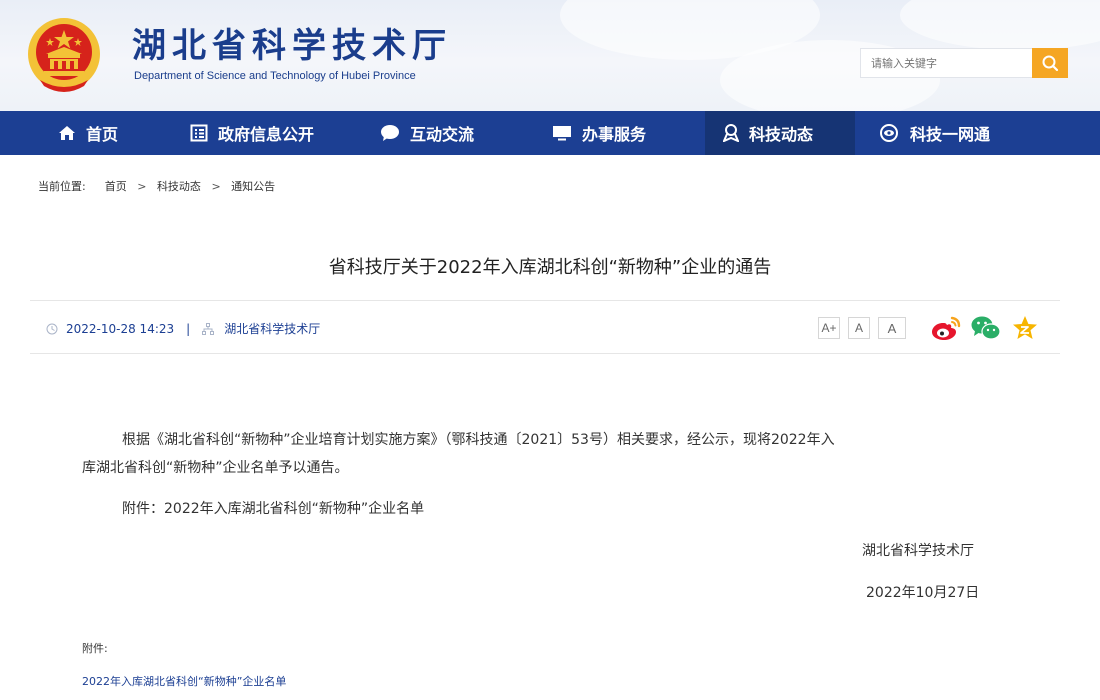 Image resolution: width=1100 pixels, height=700 pixels. What do you see at coordinates (946, 63) in the screenshot?
I see `search-input` at bounding box center [946, 63].